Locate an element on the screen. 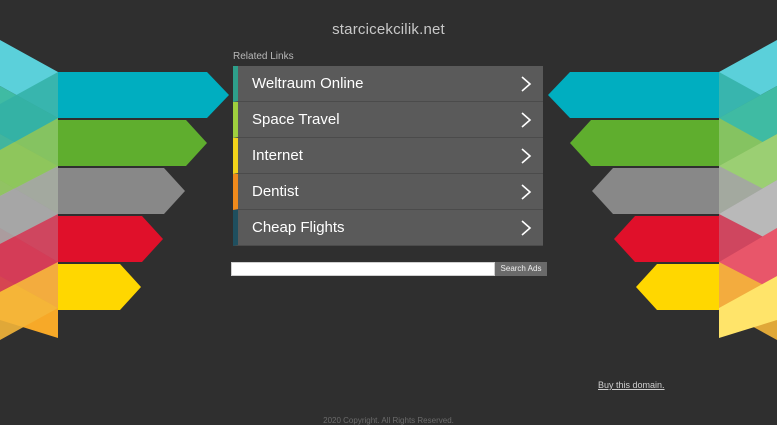  copyright-text: 2020 Copyright. All Rights Reserved. is located at coordinates (388, 420).